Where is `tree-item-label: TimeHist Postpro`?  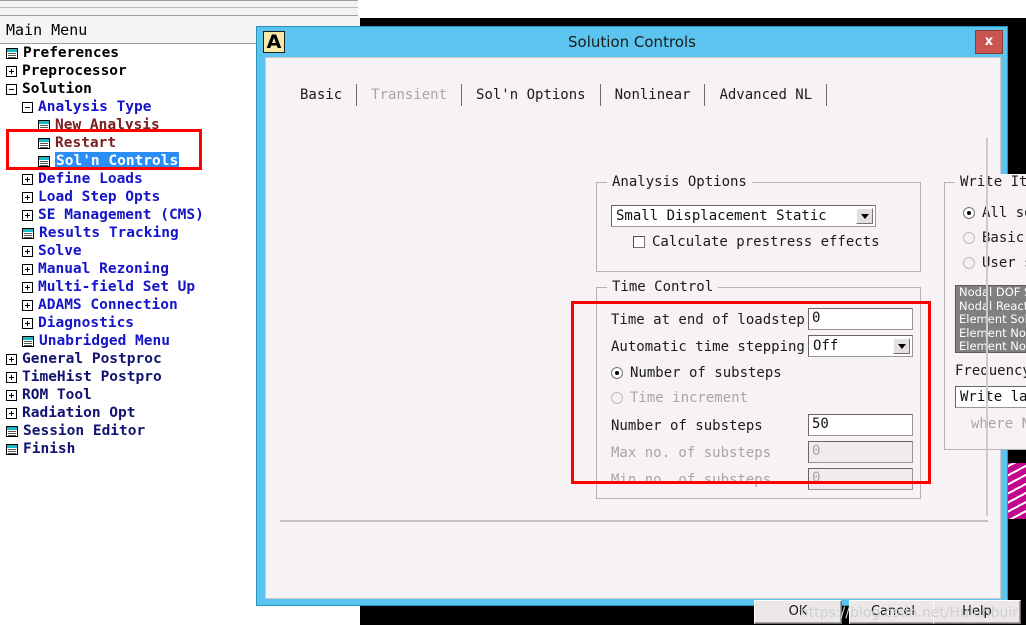 tree-item-label: TimeHist Postpro is located at coordinates (92, 377).